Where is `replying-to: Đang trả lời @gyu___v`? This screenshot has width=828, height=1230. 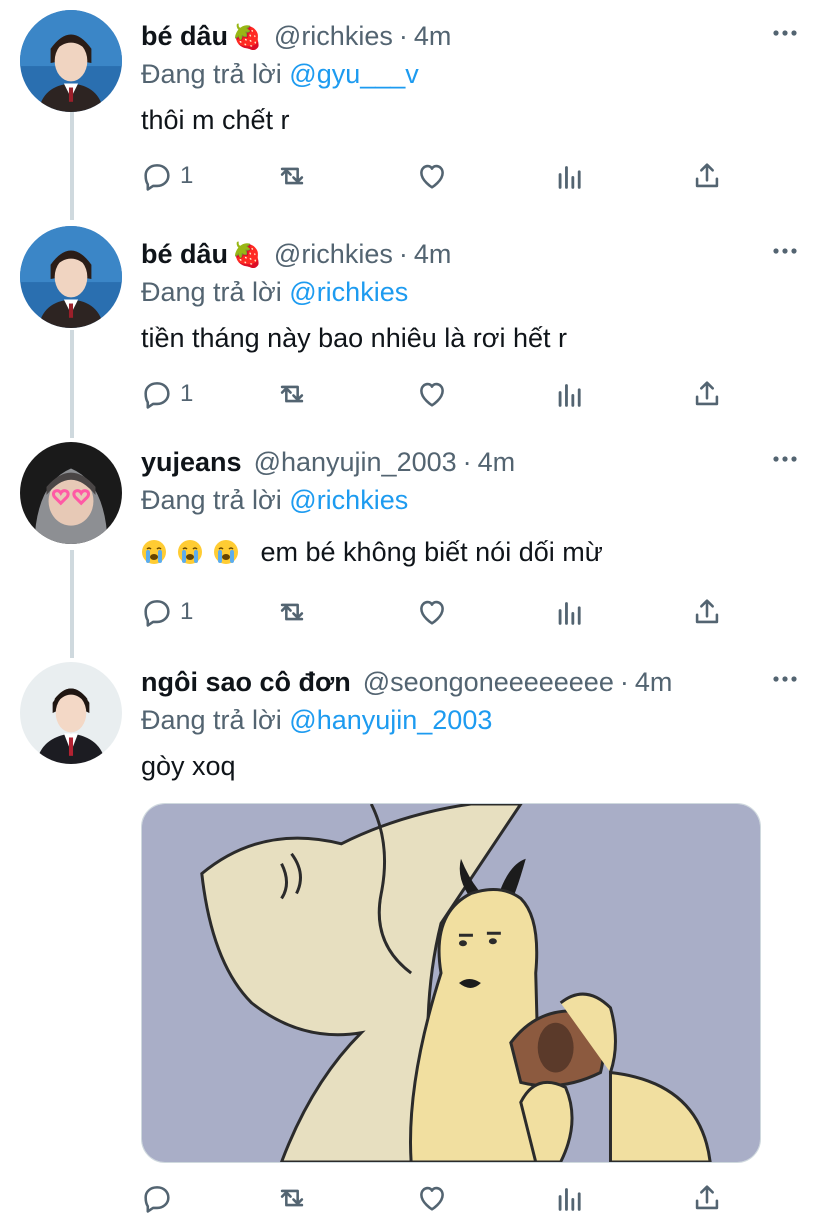
replying-to: Đang trả lời @gyu___v is located at coordinates (280, 74).